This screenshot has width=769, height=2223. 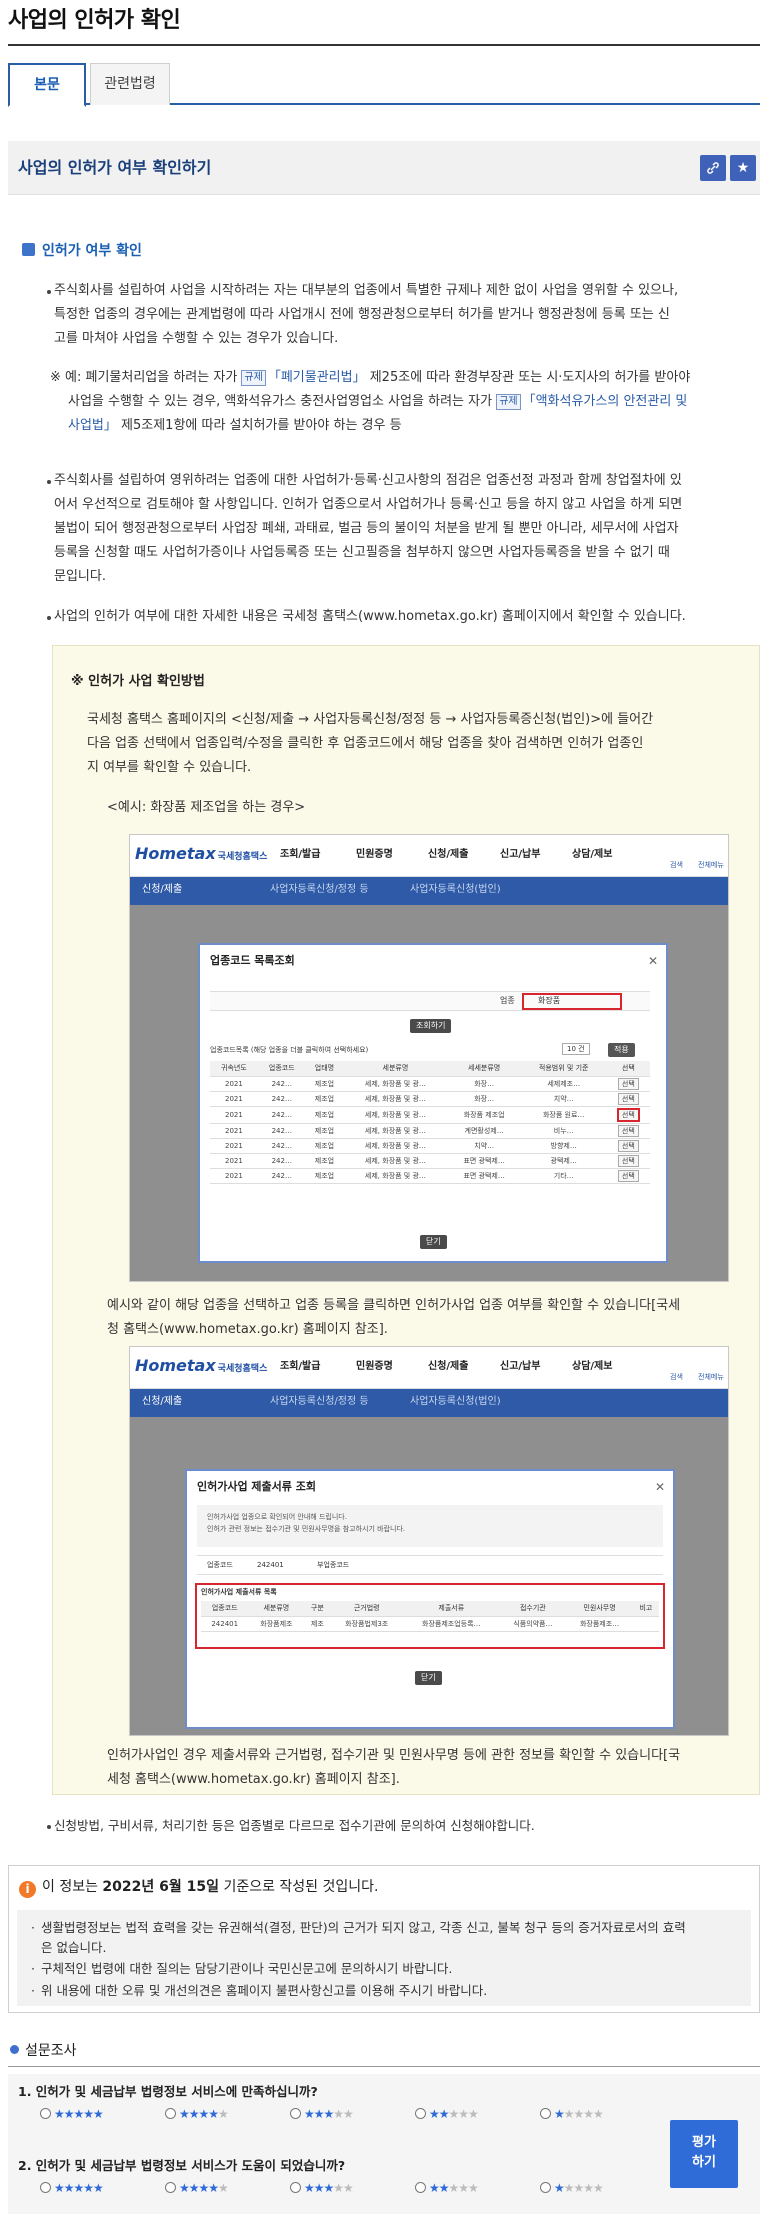 What do you see at coordinates (317, 377) in the screenshot?
I see `law-link-waste: 「폐기물관리법」` at bounding box center [317, 377].